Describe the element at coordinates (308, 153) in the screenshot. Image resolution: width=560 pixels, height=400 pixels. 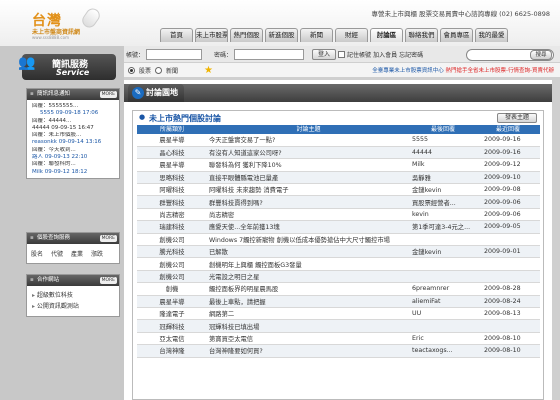
I see `topic-cell: 有沒有人知道這家公司呀?` at that location.